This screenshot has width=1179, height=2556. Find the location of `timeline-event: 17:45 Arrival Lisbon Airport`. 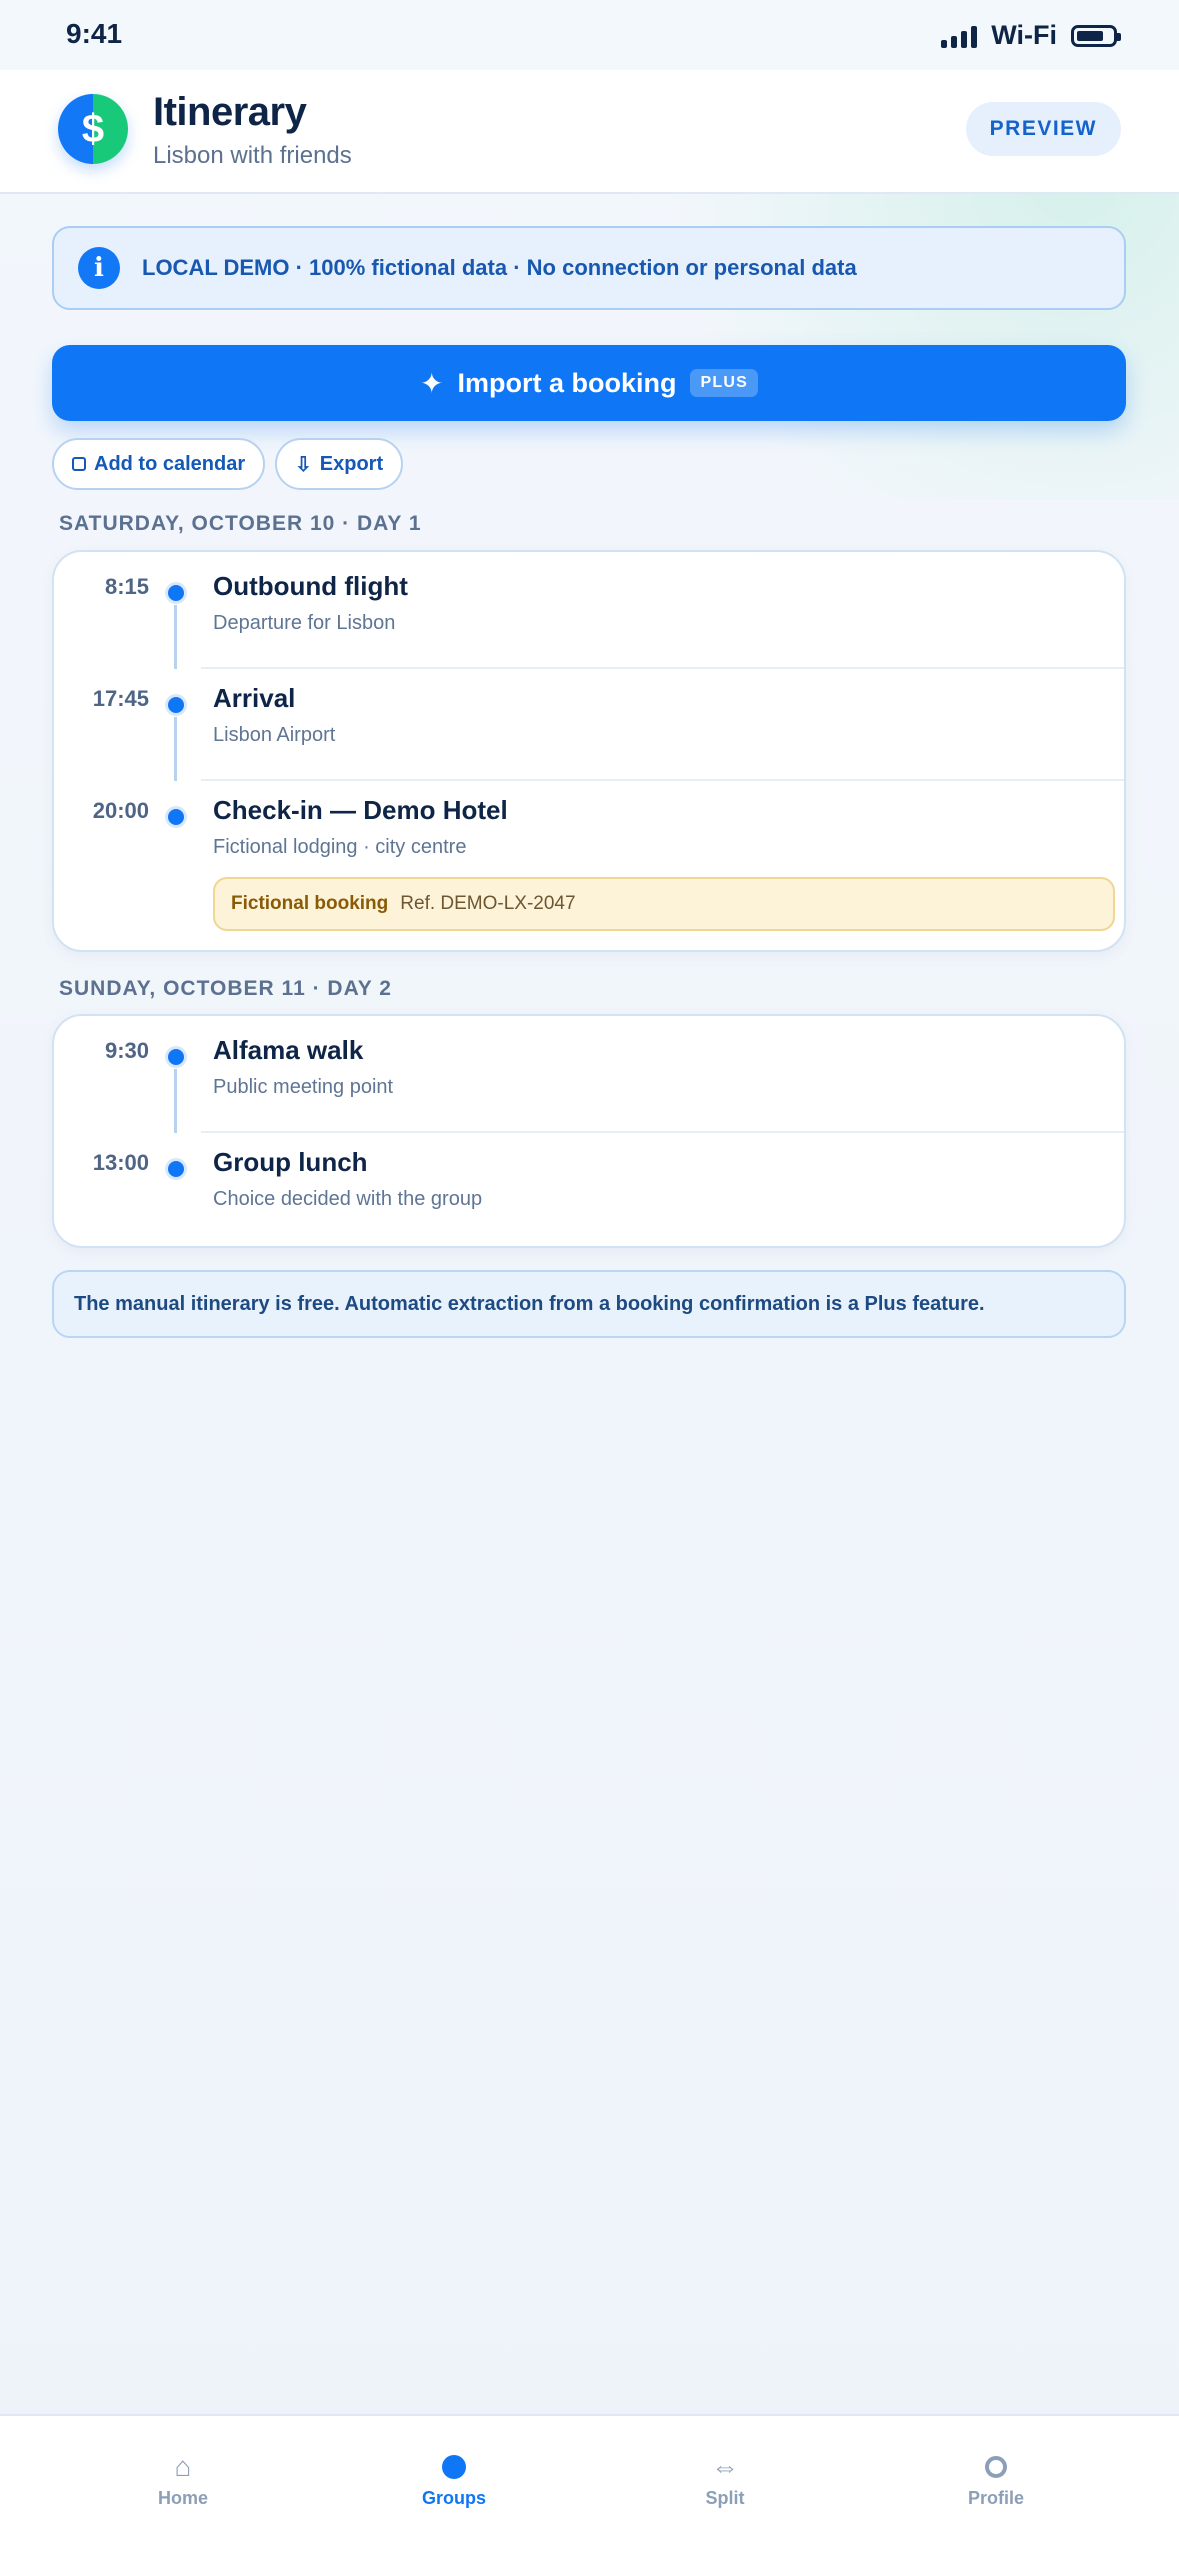

timeline-event: 17:45 Arrival Lisbon Airport is located at coordinates (589, 725).